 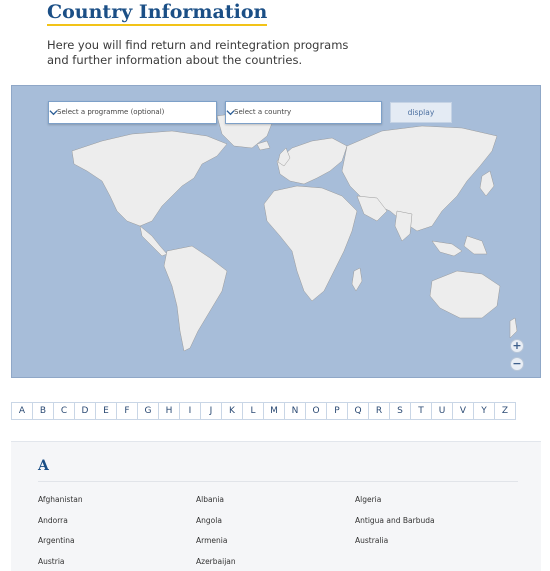 What do you see at coordinates (60, 499) in the screenshot?
I see `country-link: Afghanistan` at bounding box center [60, 499].